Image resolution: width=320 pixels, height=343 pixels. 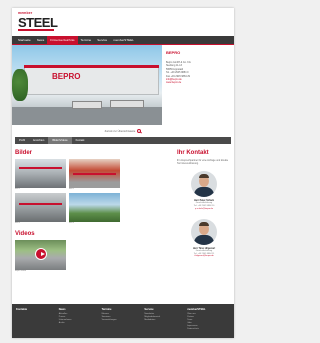 I want to click on company-photo: BEPRO, so click(x=87, y=85).